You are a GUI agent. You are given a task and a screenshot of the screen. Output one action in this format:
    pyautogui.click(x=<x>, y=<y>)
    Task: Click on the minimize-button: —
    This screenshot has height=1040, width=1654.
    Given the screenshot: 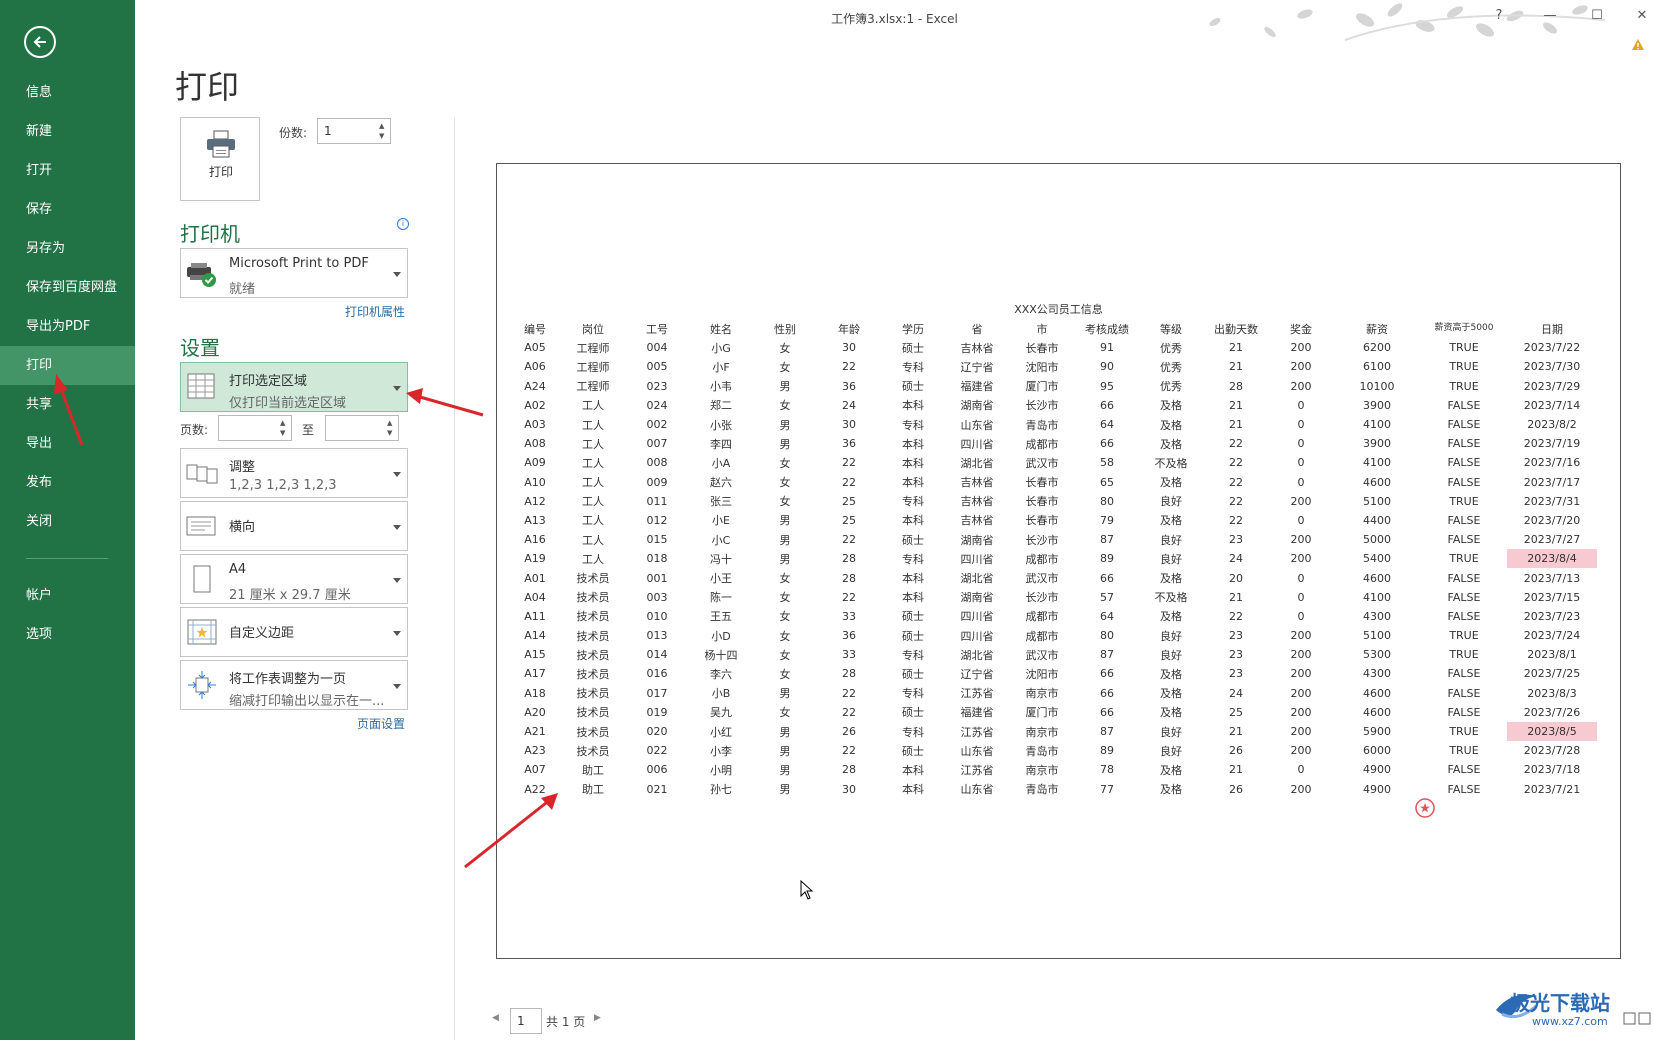 What is the action you would take?
    pyautogui.click(x=1550, y=16)
    